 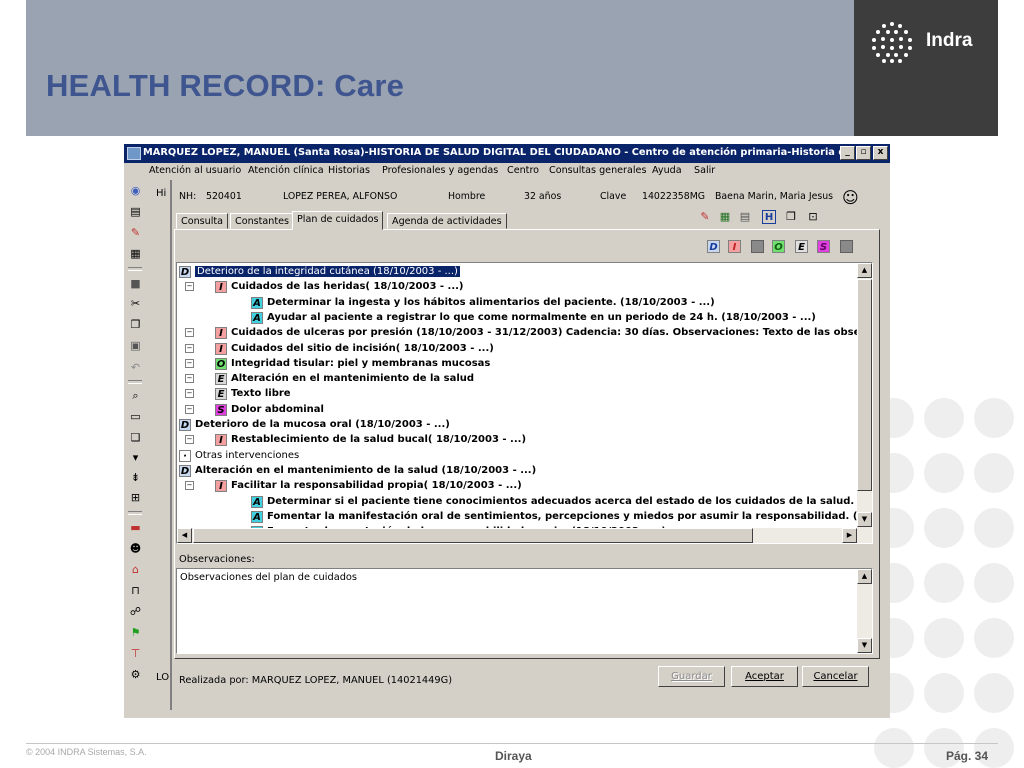 I want to click on table-icon: ⊤, so click(x=135, y=653).